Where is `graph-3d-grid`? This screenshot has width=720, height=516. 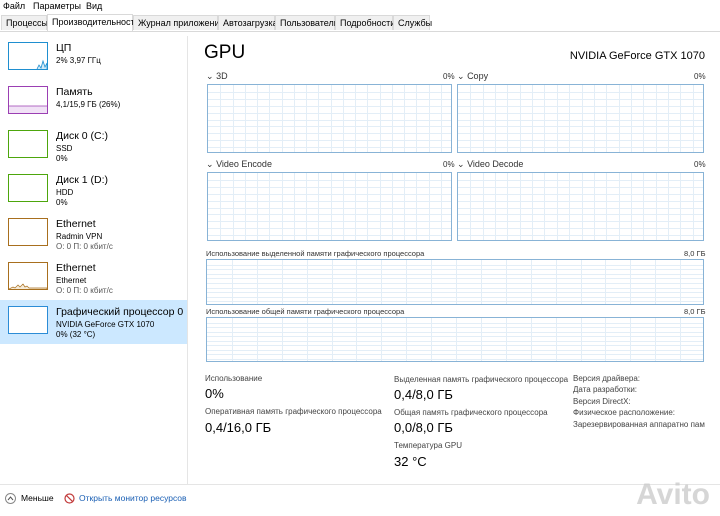
graph-3d-grid is located at coordinates (329, 118).